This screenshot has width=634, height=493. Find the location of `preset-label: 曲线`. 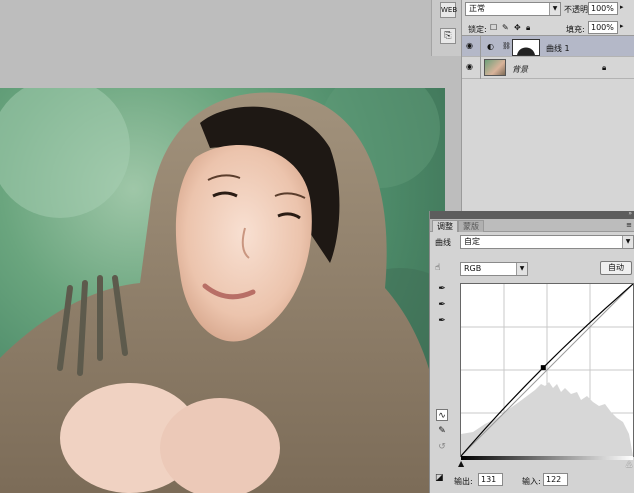

preset-label: 曲线 is located at coordinates (443, 242).